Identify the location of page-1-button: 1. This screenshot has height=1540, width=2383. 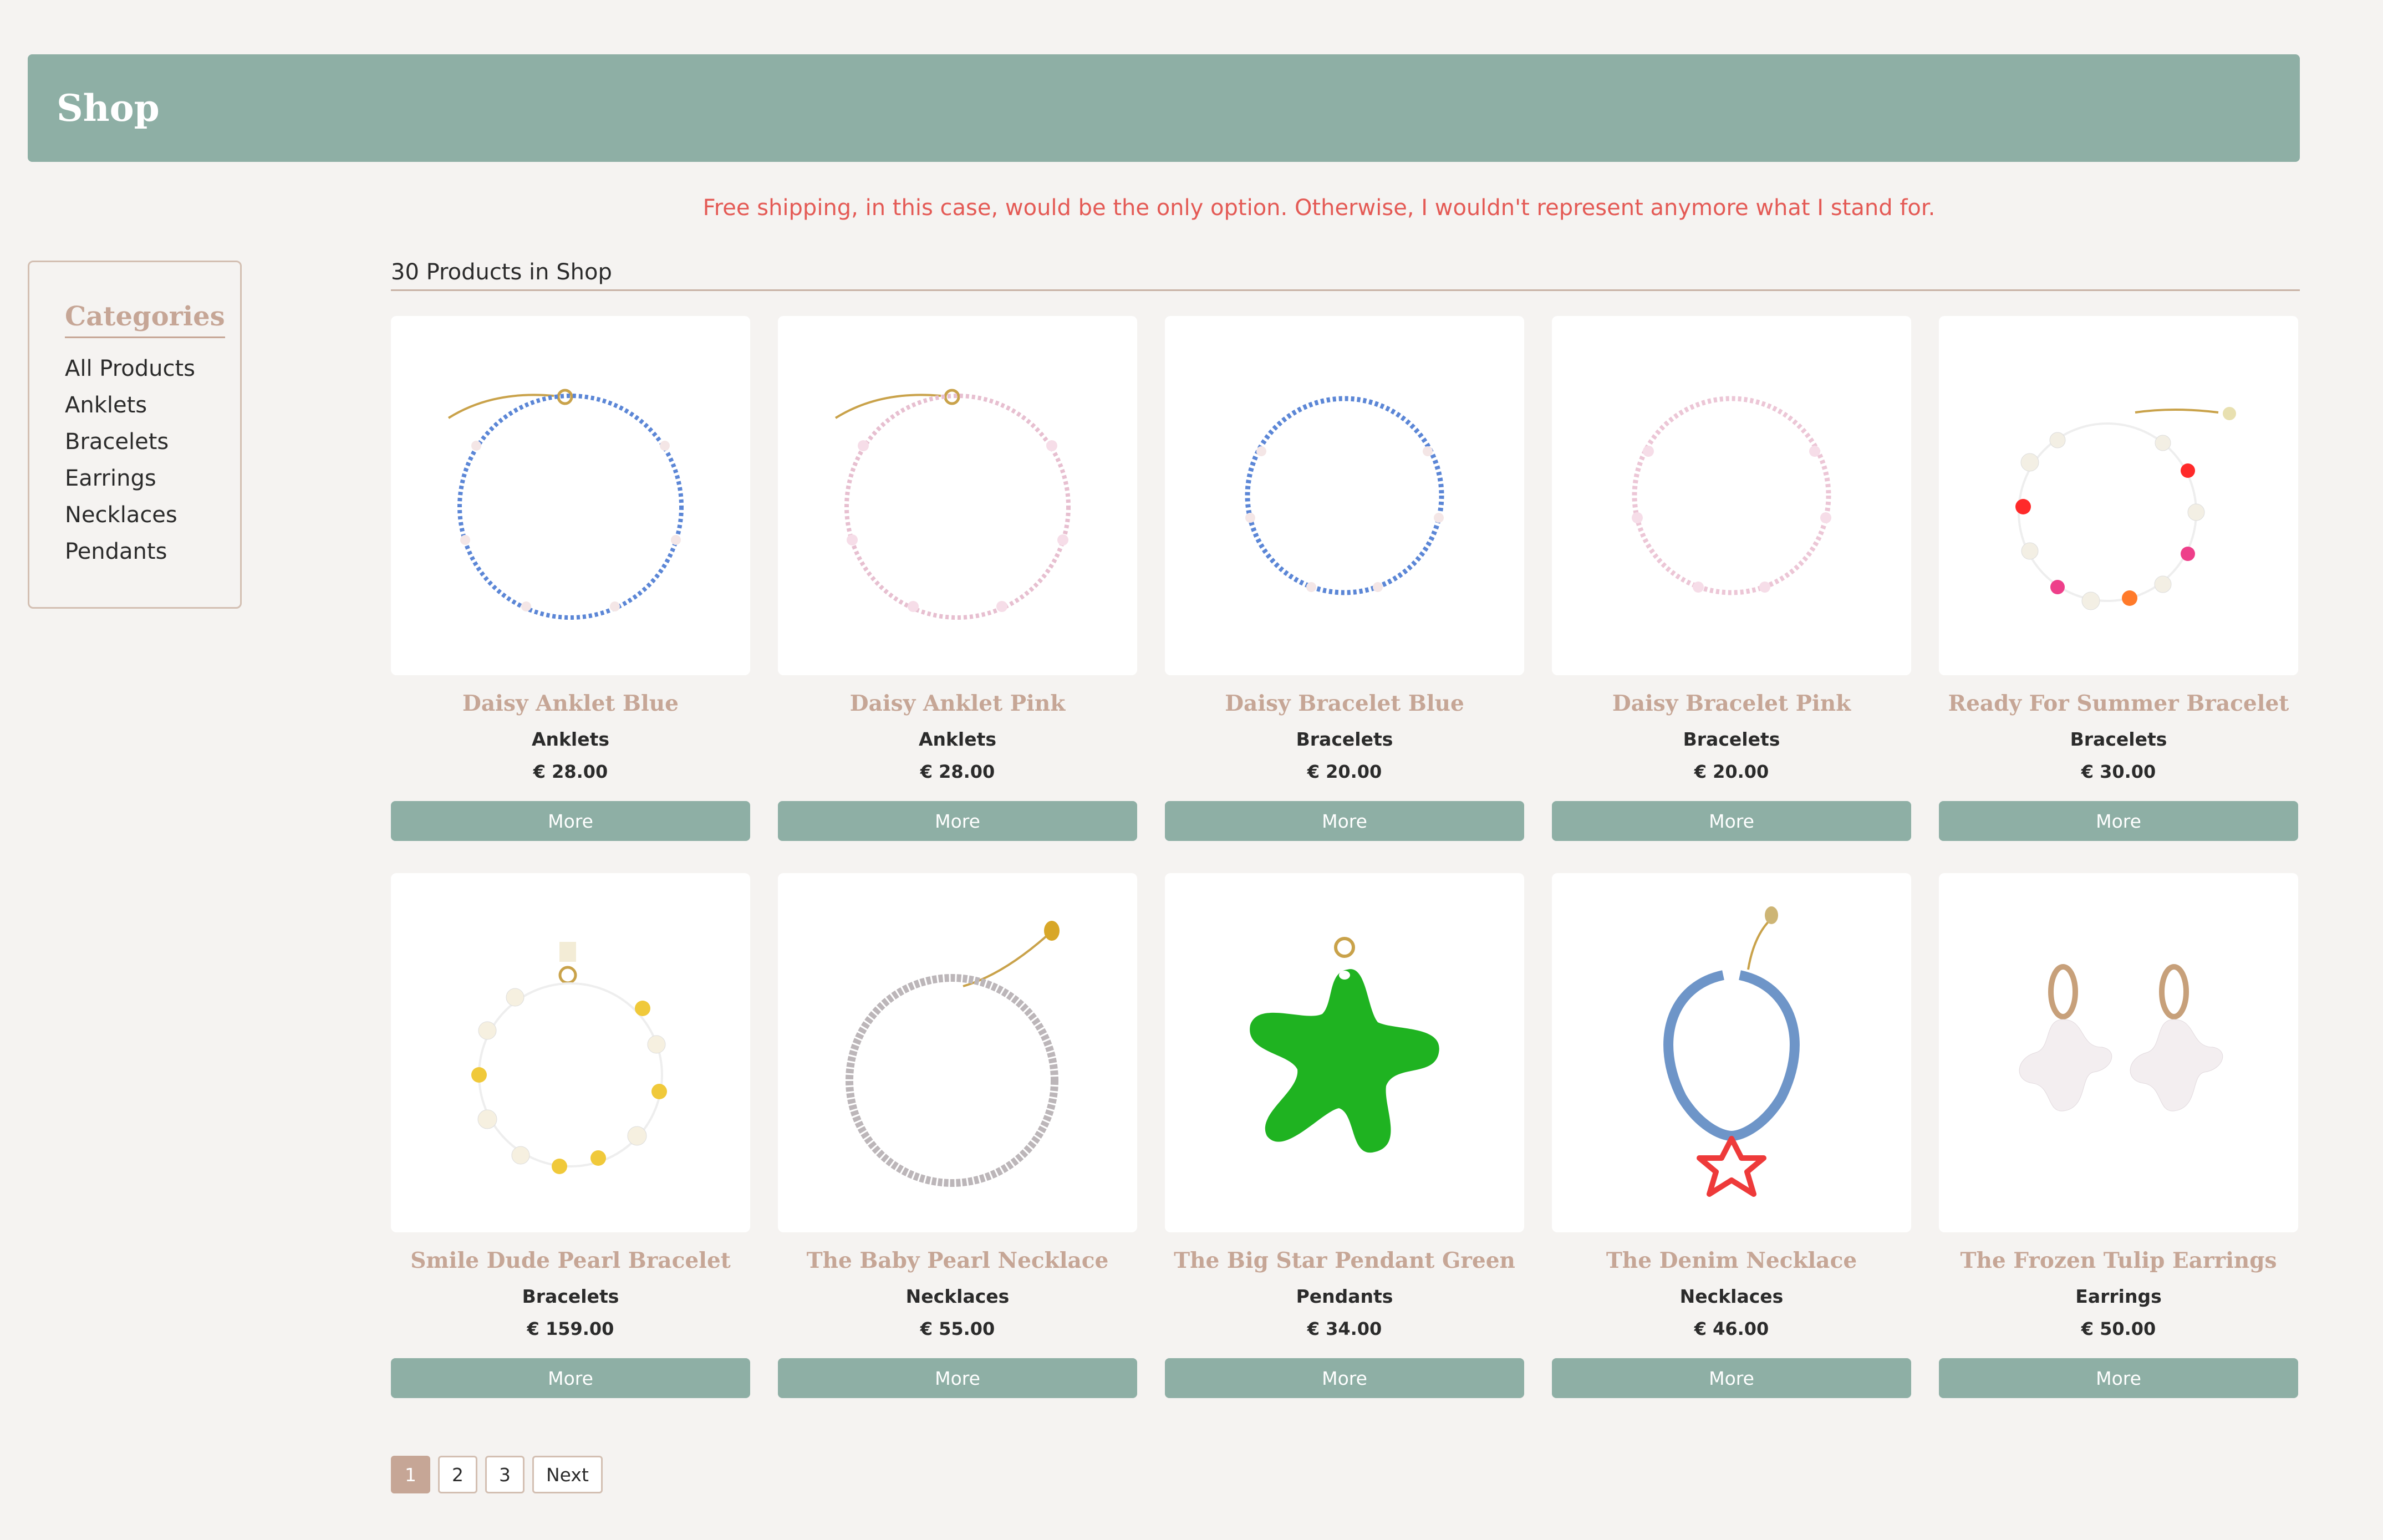
(410, 1474).